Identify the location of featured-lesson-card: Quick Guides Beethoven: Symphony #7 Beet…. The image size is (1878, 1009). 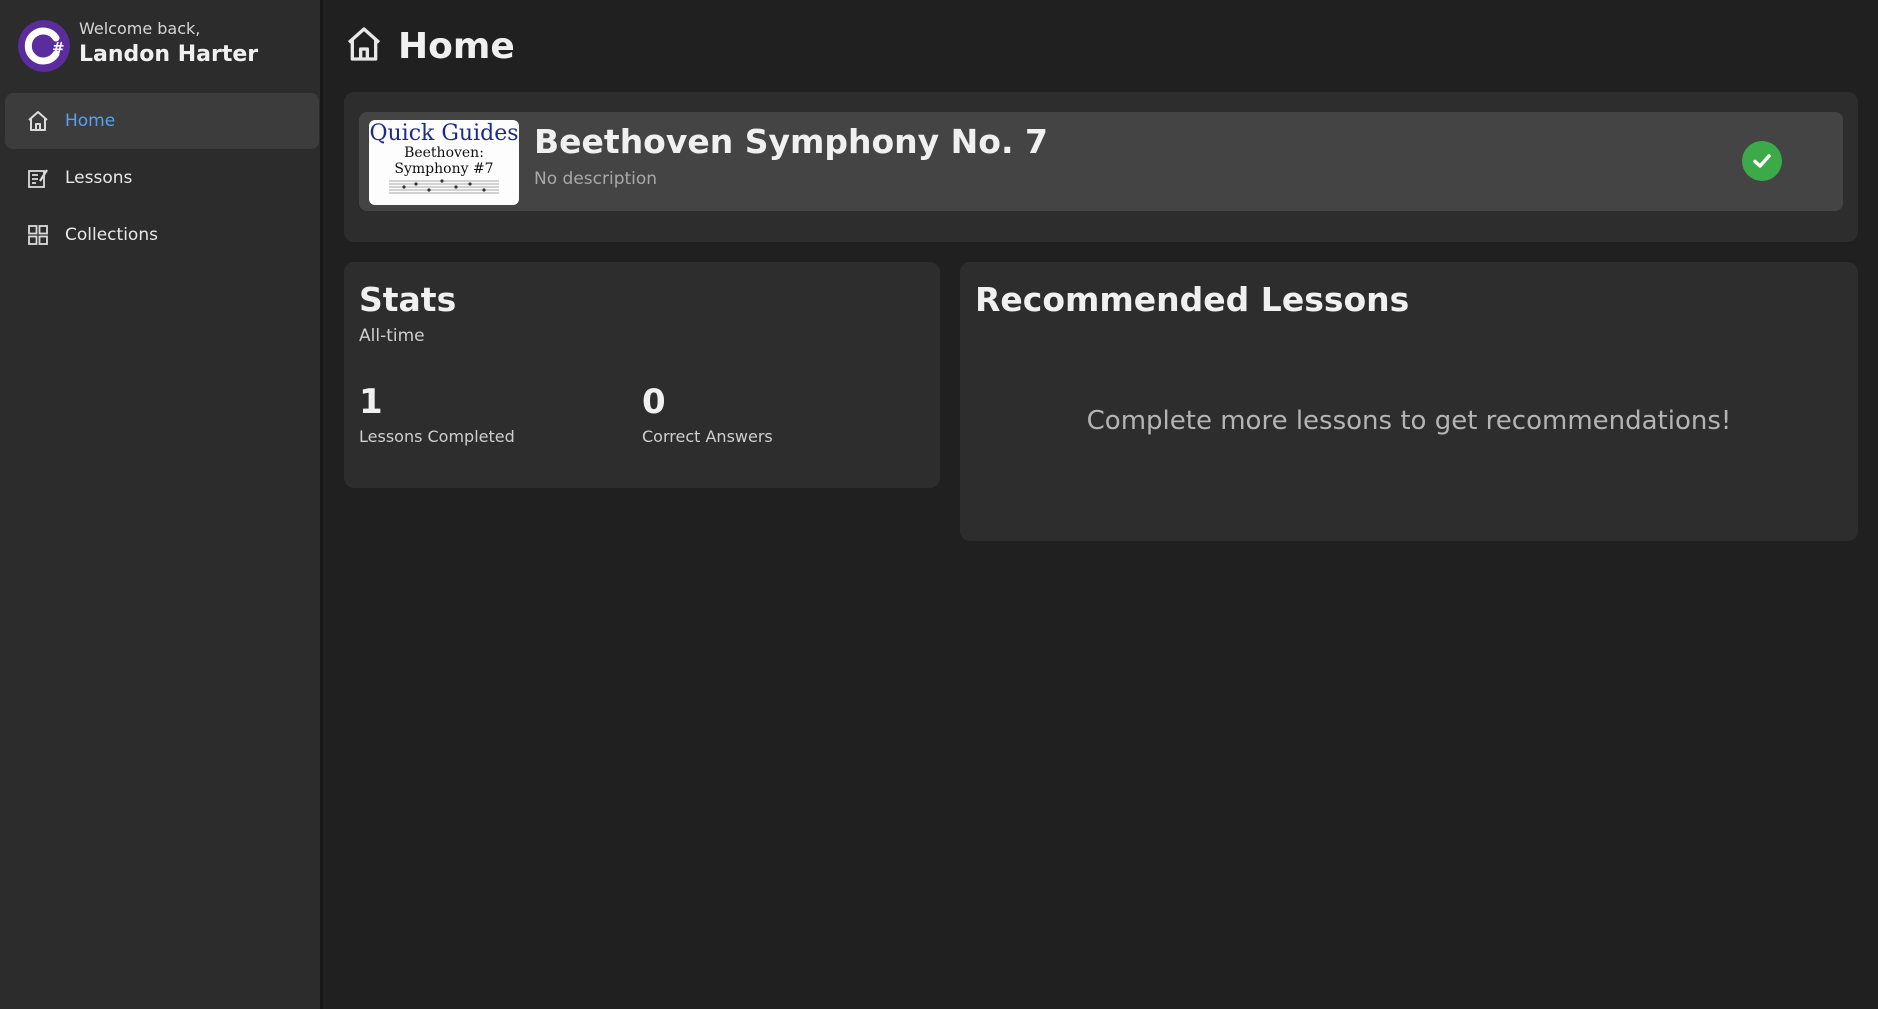
(1101, 161).